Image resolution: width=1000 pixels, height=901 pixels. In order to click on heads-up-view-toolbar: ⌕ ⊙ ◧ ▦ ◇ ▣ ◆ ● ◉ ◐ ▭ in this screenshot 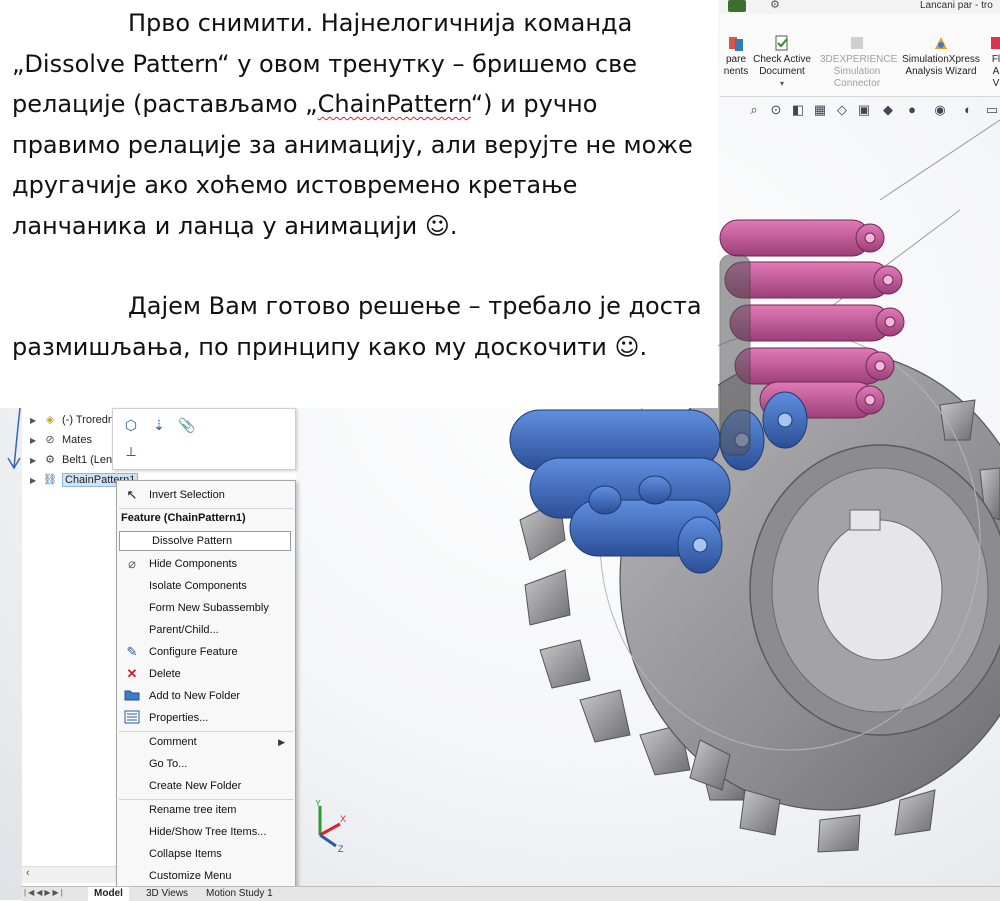, I will do `click(860, 110)`.